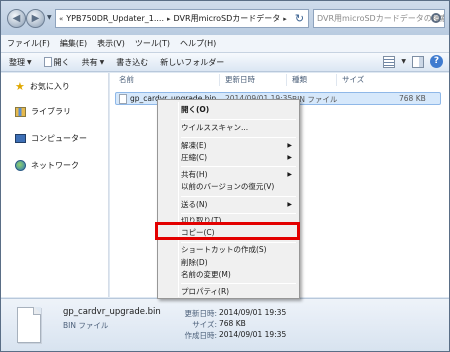 The image size is (450, 352). Describe the element at coordinates (29, 325) in the screenshot. I see `file-thumbnail-icon` at that location.